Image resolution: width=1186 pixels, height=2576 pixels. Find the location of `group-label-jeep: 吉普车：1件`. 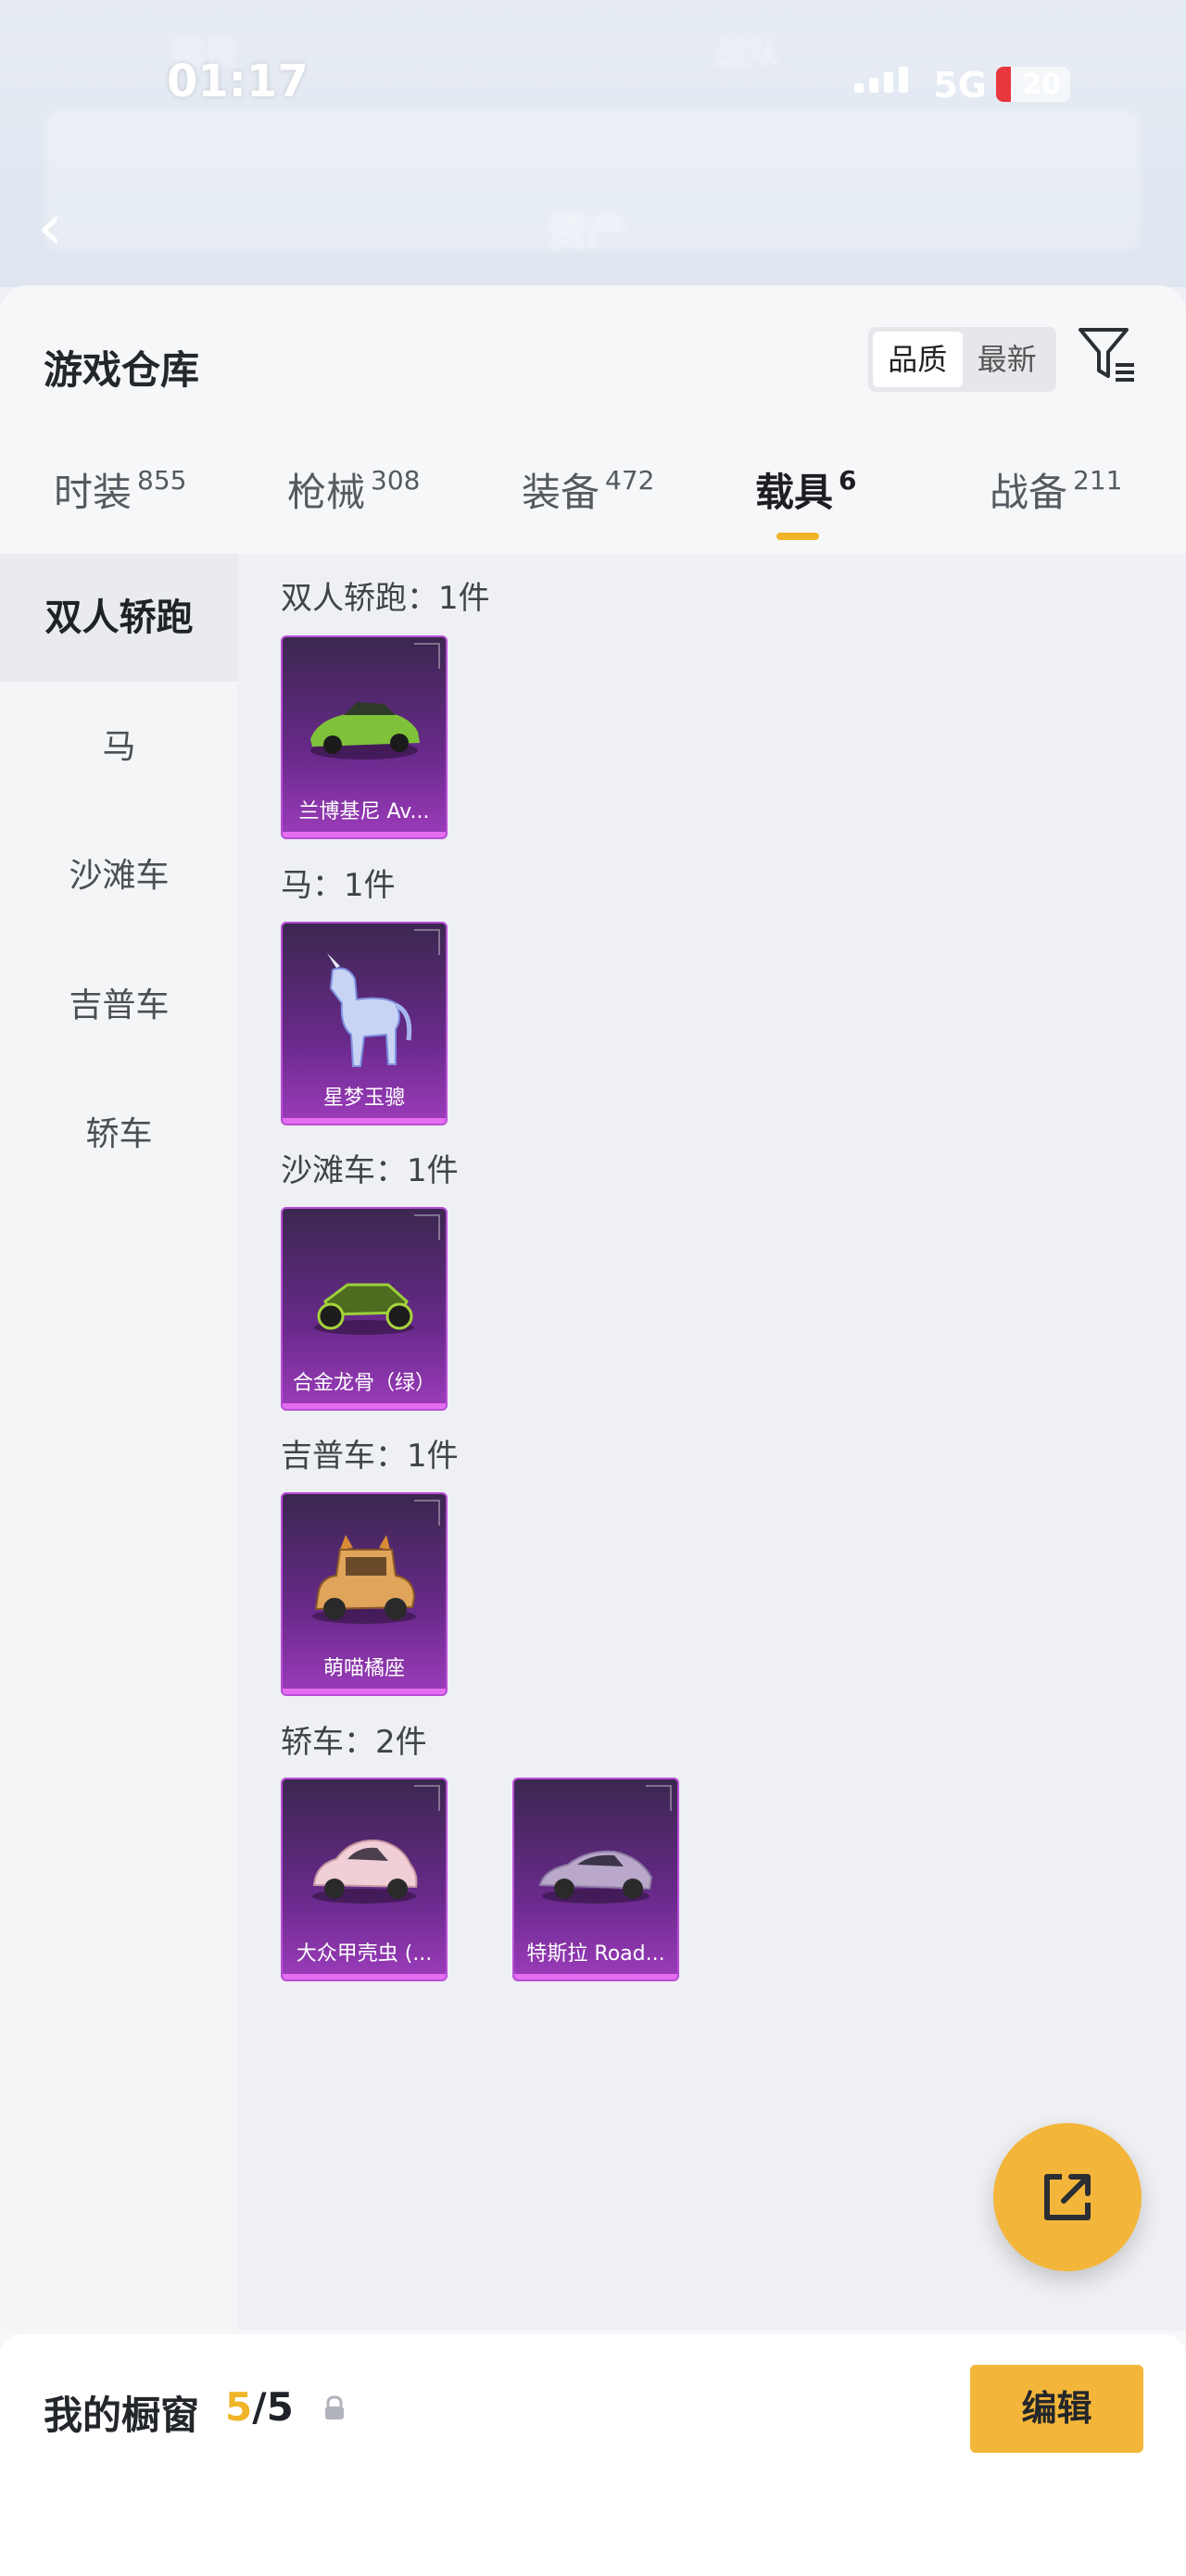

group-label-jeep: 吉普车：1件 is located at coordinates (370, 1456).